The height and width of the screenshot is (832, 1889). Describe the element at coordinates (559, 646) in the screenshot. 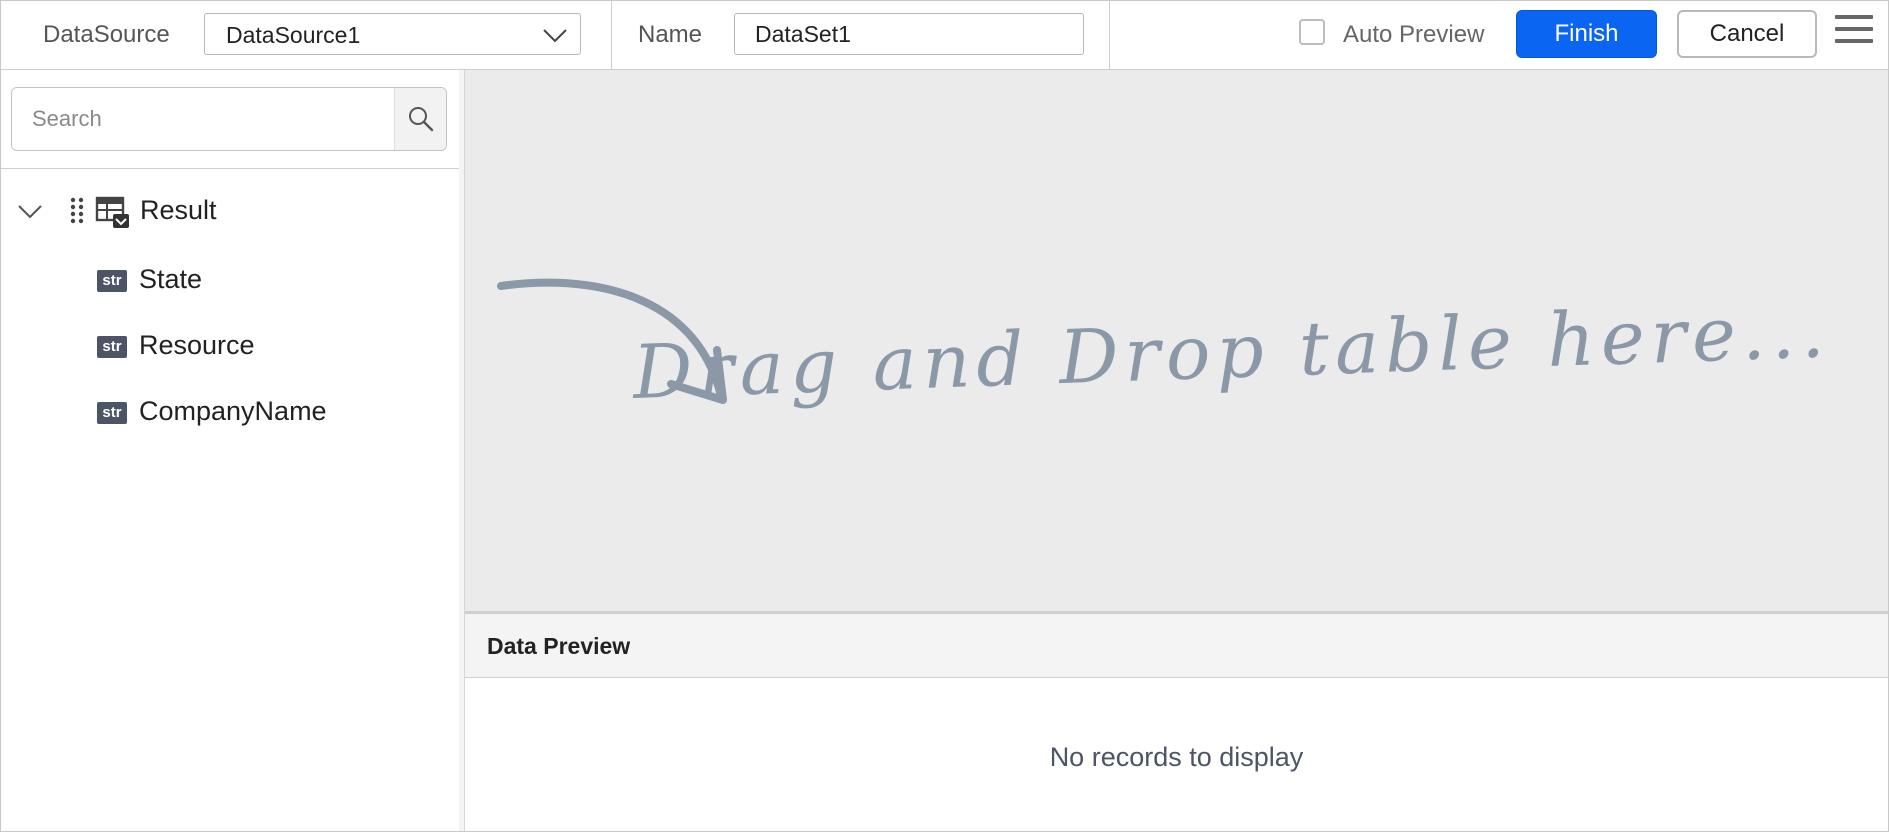

I see `data-preview-title: Data Preview` at that location.